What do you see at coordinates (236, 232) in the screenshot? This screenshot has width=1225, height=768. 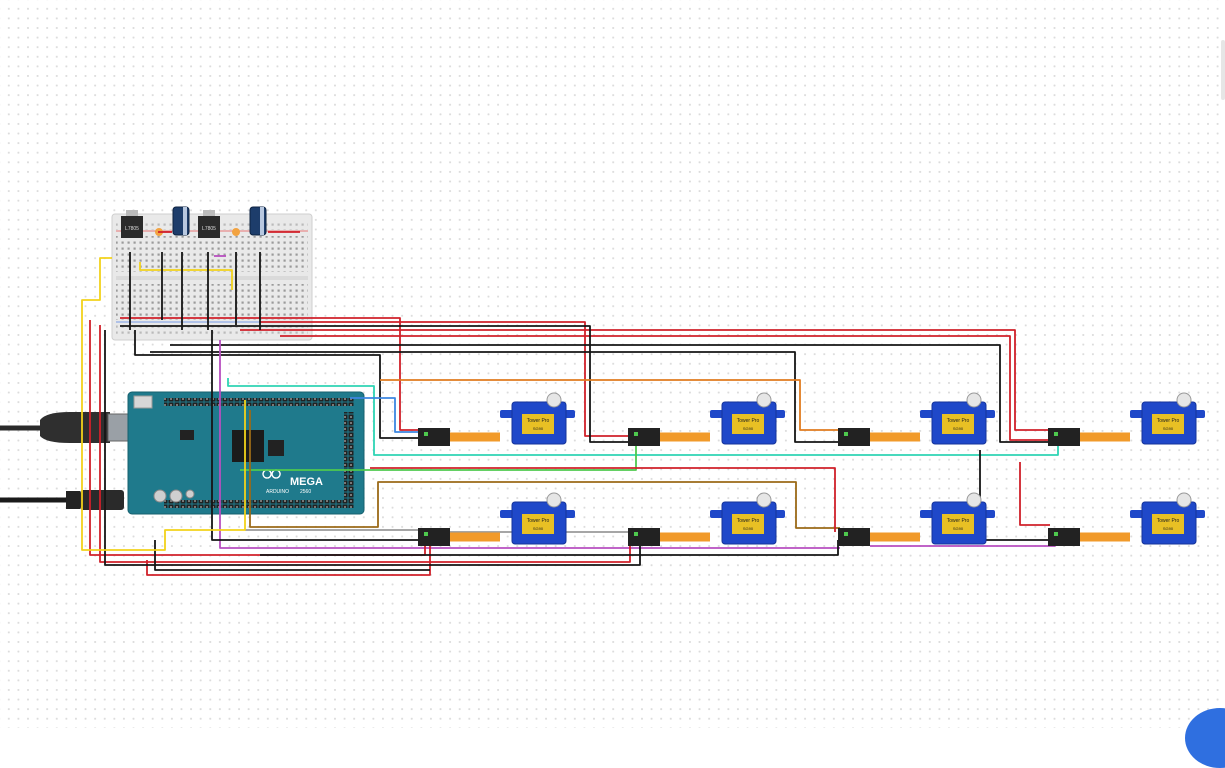 I see `ceramic-capacitor` at bounding box center [236, 232].